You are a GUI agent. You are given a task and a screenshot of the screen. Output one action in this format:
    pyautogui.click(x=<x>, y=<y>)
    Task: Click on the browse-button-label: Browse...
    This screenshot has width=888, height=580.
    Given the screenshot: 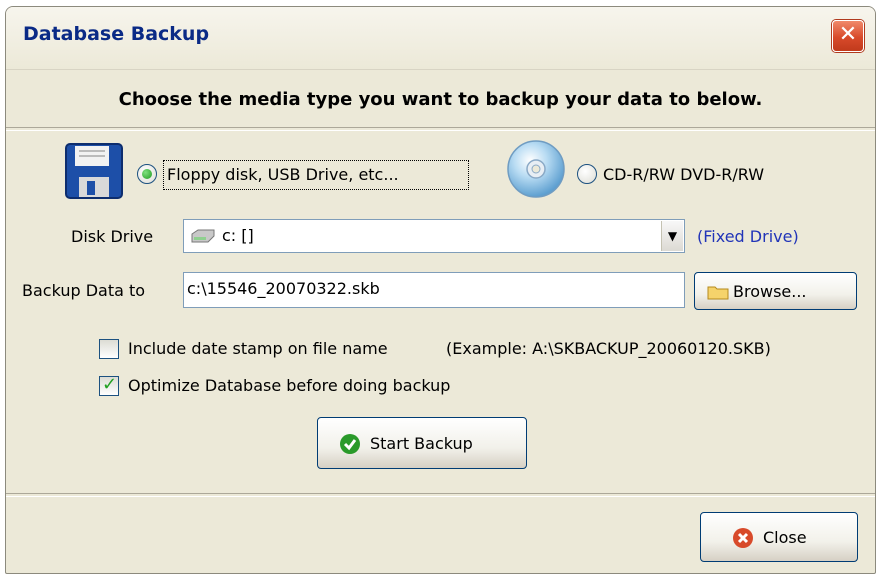 What is the action you would take?
    pyautogui.click(x=770, y=291)
    